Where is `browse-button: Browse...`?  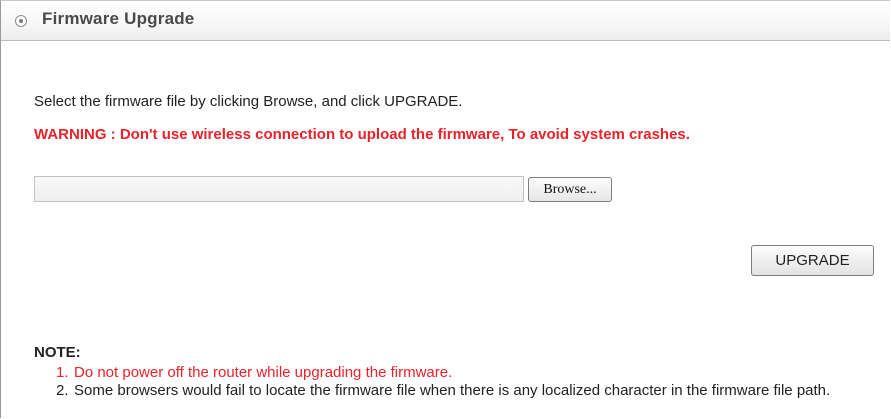
browse-button: Browse... is located at coordinates (570, 189).